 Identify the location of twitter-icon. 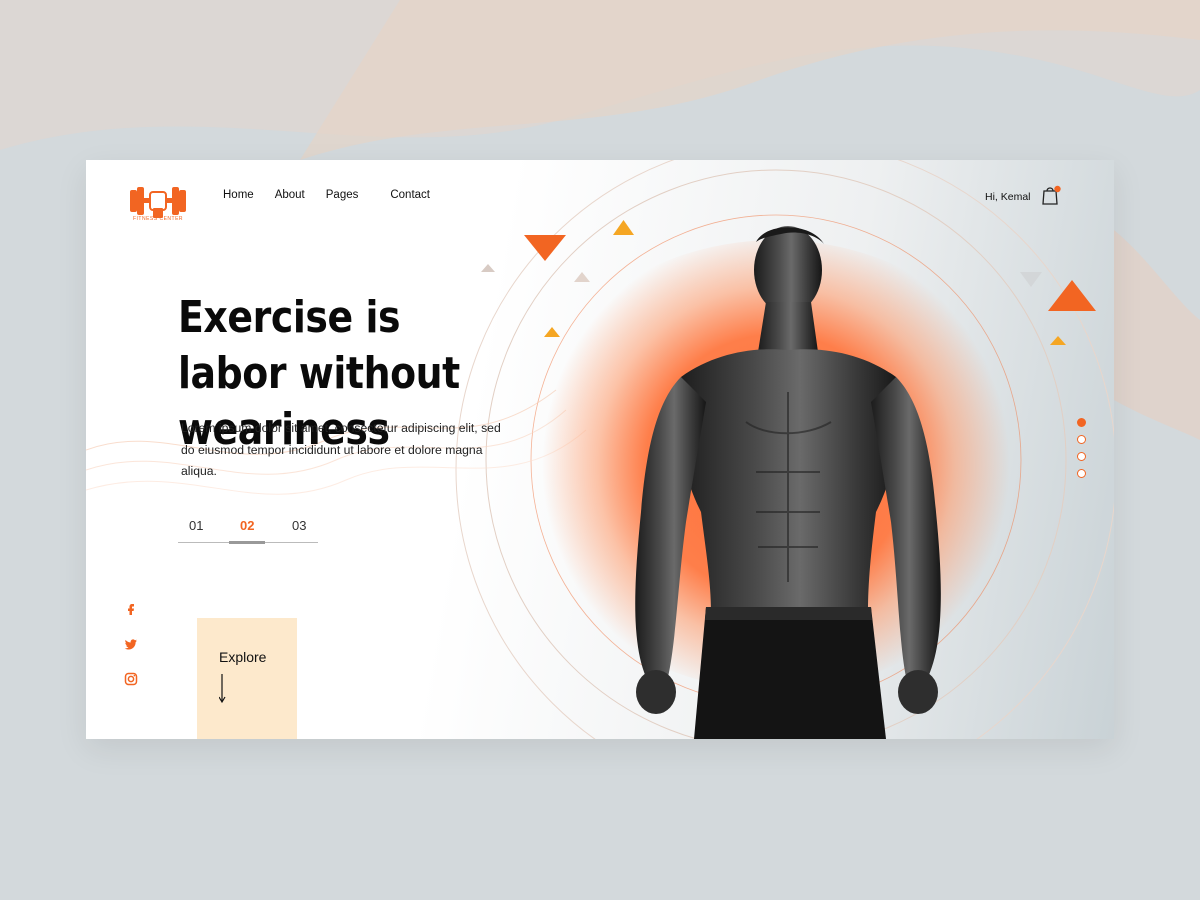
(131, 644).